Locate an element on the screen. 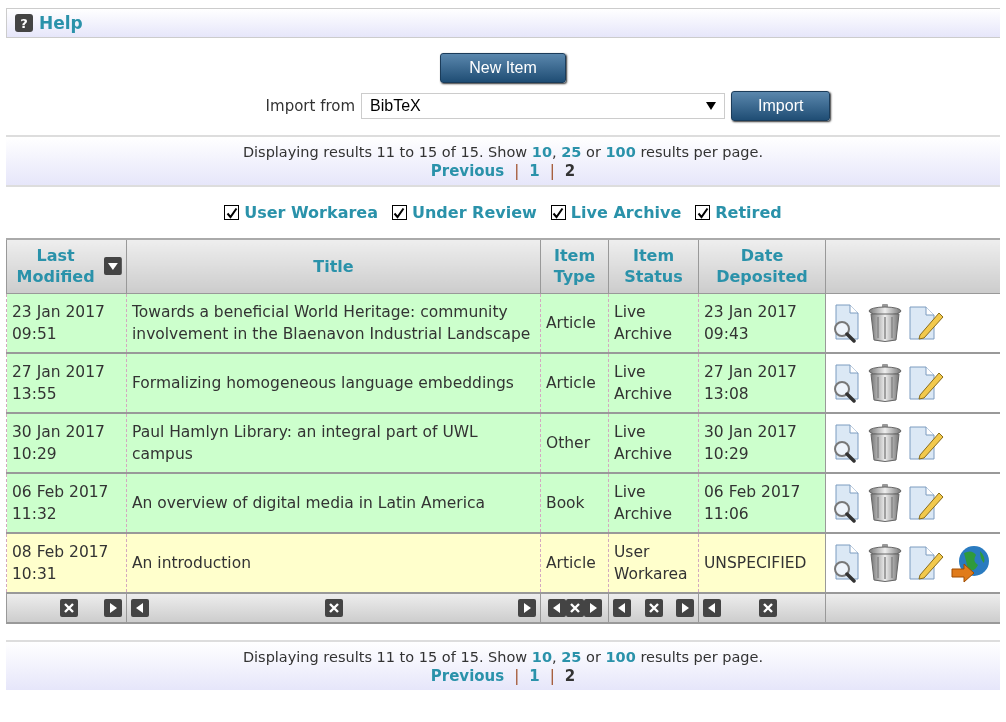 This screenshot has height=722, width=1006. table-cell: 08 Feb 2017 10:31 is located at coordinates (66, 562).